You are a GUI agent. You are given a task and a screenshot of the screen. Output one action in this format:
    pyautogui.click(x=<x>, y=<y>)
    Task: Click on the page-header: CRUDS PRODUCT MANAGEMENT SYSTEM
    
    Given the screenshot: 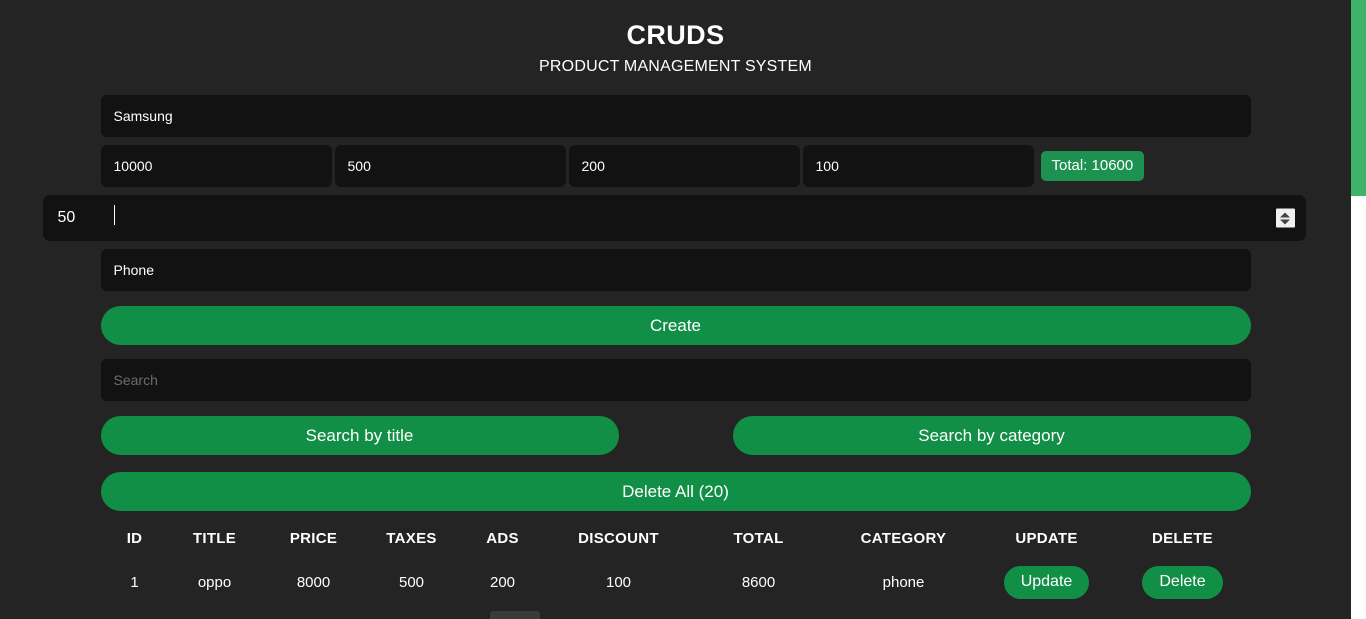 What is the action you would take?
    pyautogui.click(x=675, y=38)
    